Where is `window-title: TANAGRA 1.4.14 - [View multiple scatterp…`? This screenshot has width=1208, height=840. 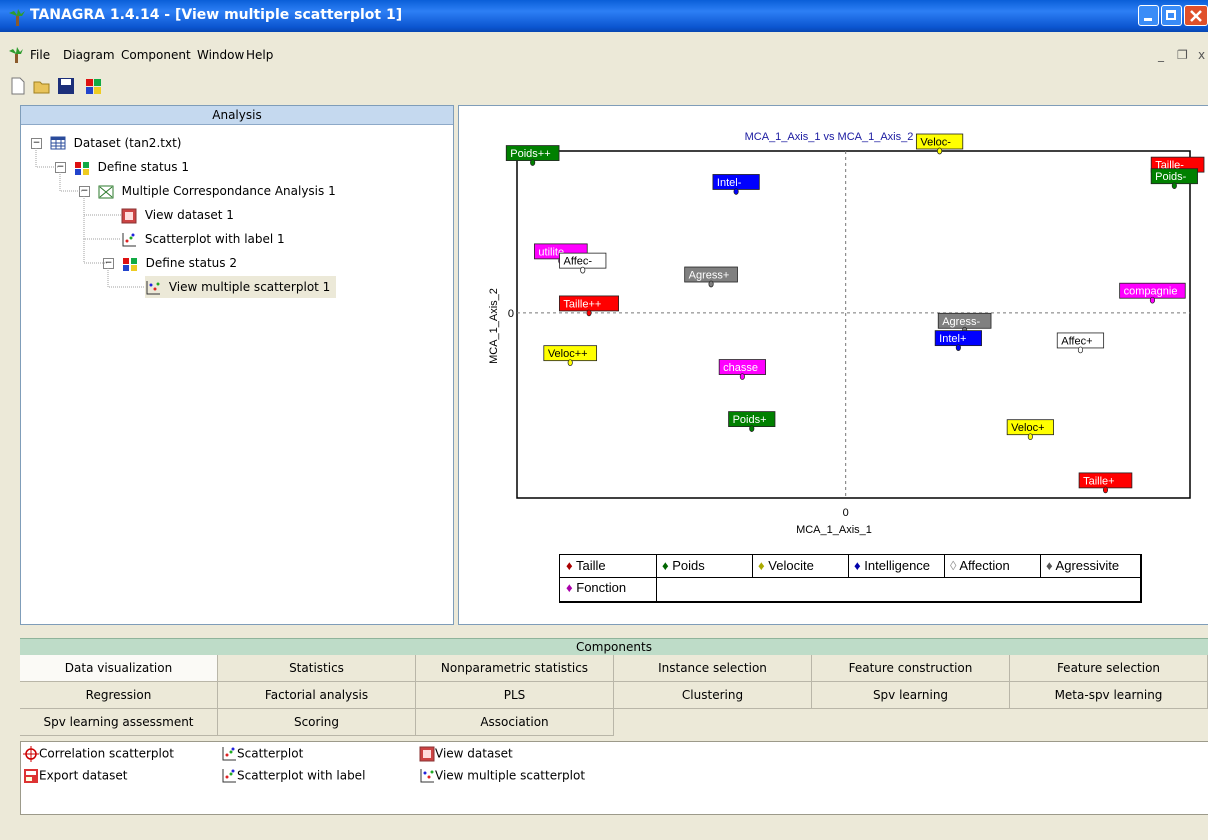
window-title: TANAGRA 1.4.14 - [View multiple scatterp… is located at coordinates (216, 15).